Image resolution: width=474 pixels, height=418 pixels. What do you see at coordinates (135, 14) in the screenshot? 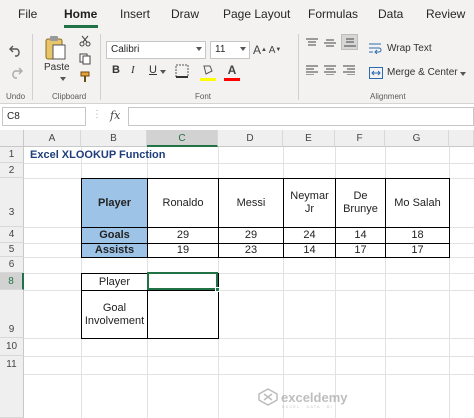
I see `tab-insert: Insert` at bounding box center [135, 14].